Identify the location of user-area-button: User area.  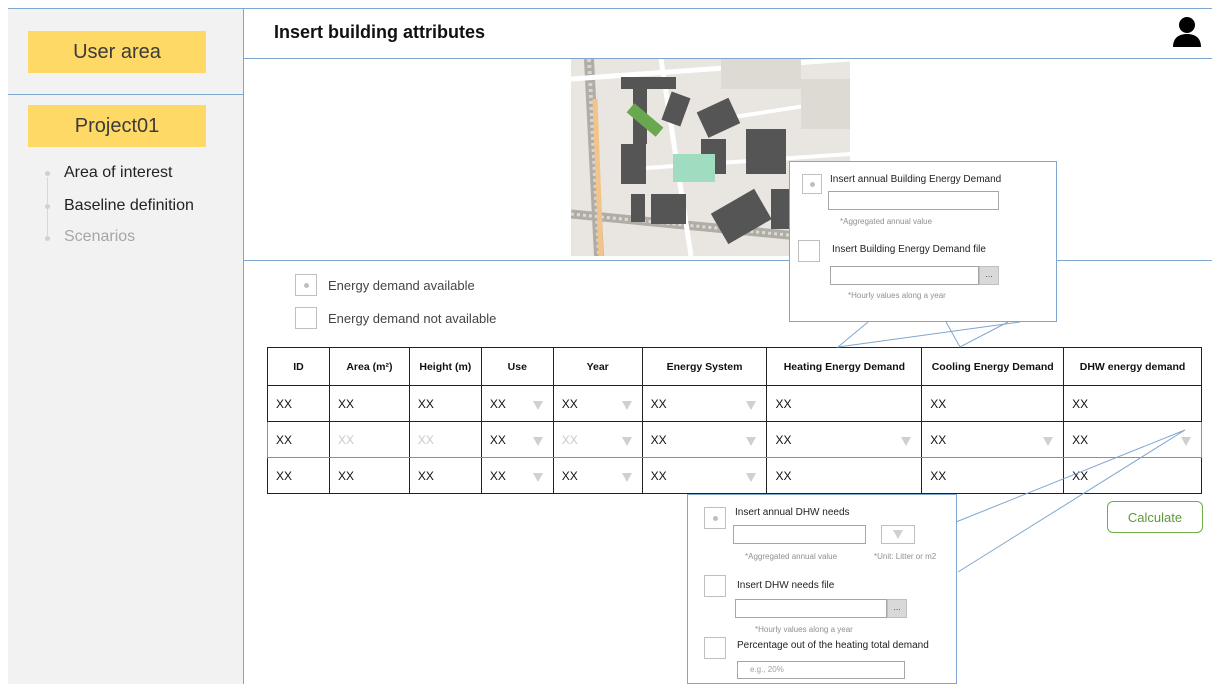
(117, 52).